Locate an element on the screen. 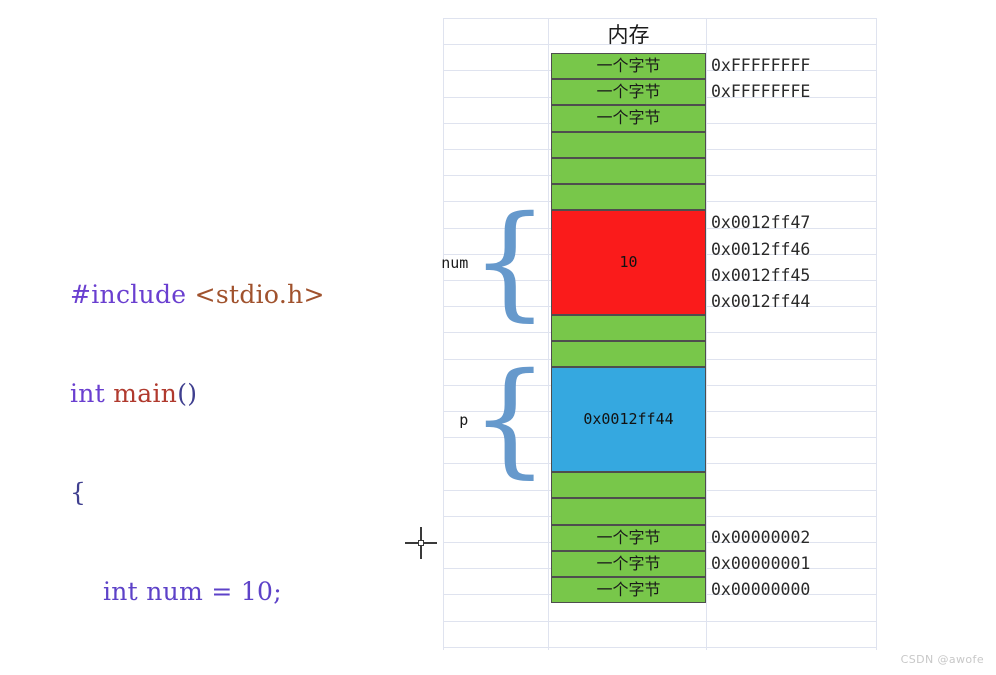  cell-label: 0x0012ff44 is located at coordinates (628, 419).